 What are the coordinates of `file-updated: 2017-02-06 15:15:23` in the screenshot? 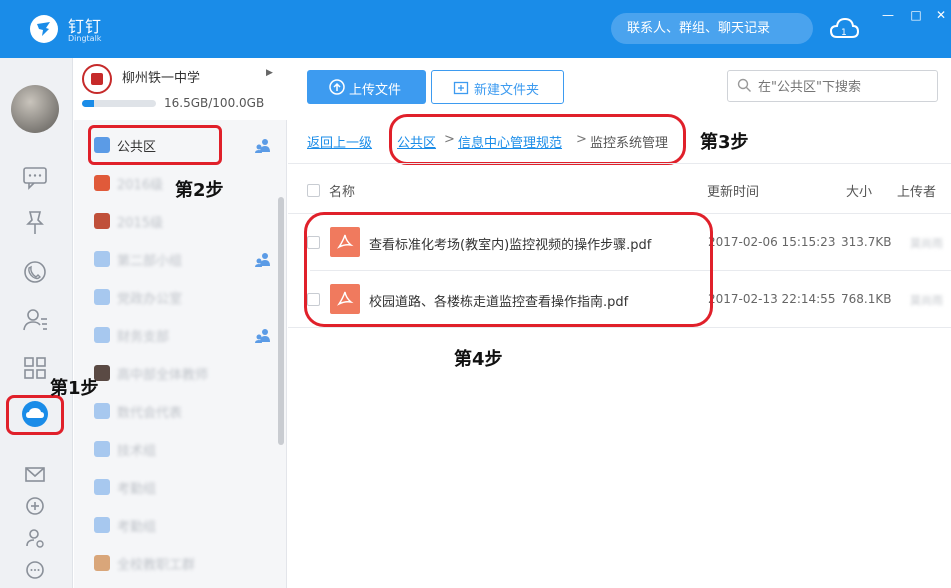 It's located at (772, 242).